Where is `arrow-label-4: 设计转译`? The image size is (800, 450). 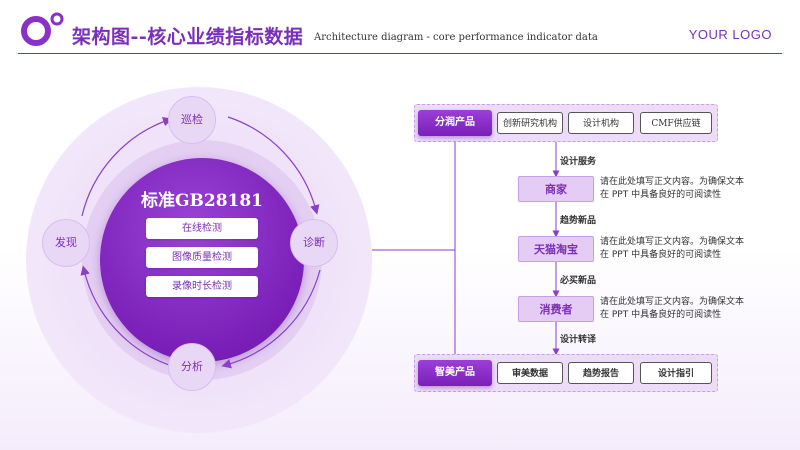 arrow-label-4: 设计转译 is located at coordinates (578, 340).